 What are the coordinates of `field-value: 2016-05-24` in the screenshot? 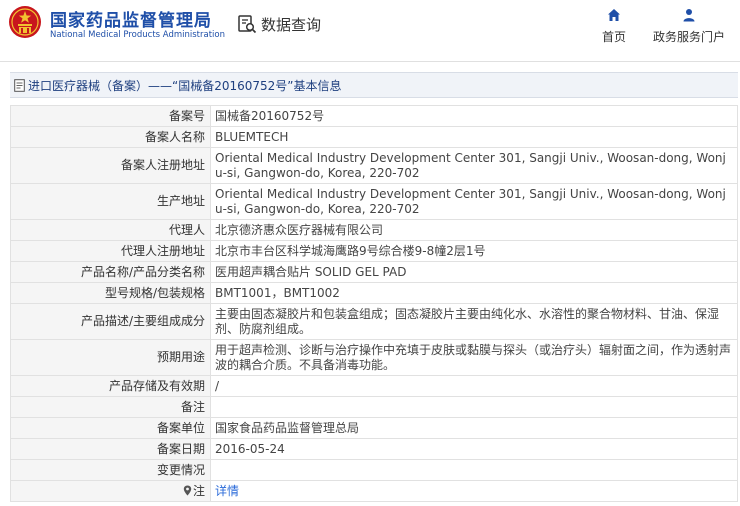 It's located at (474, 449).